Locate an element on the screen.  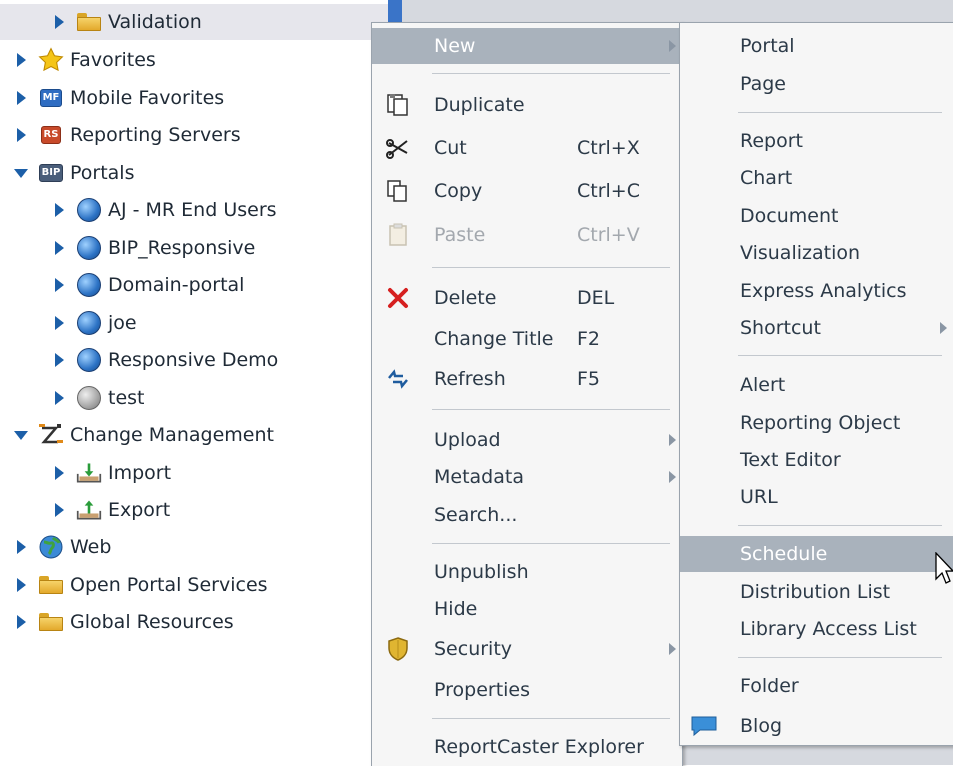
menu-item-label: Unpublish is located at coordinates (481, 572).